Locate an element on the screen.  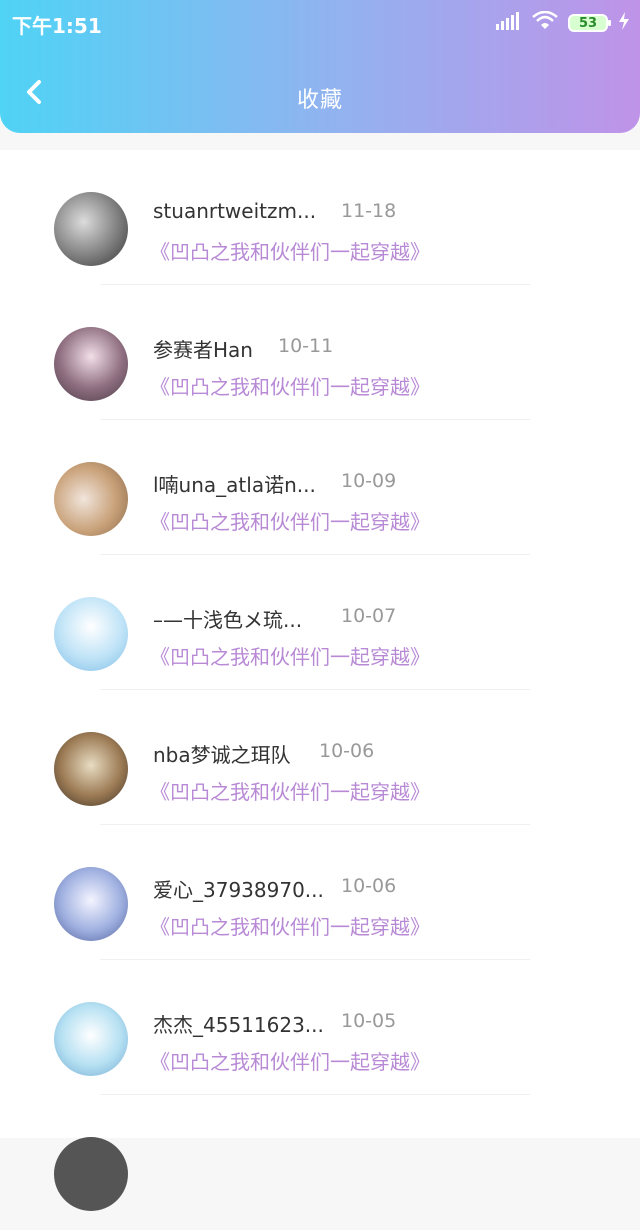
list-item: 杰杰_45511623... 10-05 《凹凸之我和伙伴们一起穿越》 is located at coordinates (320, 1027).